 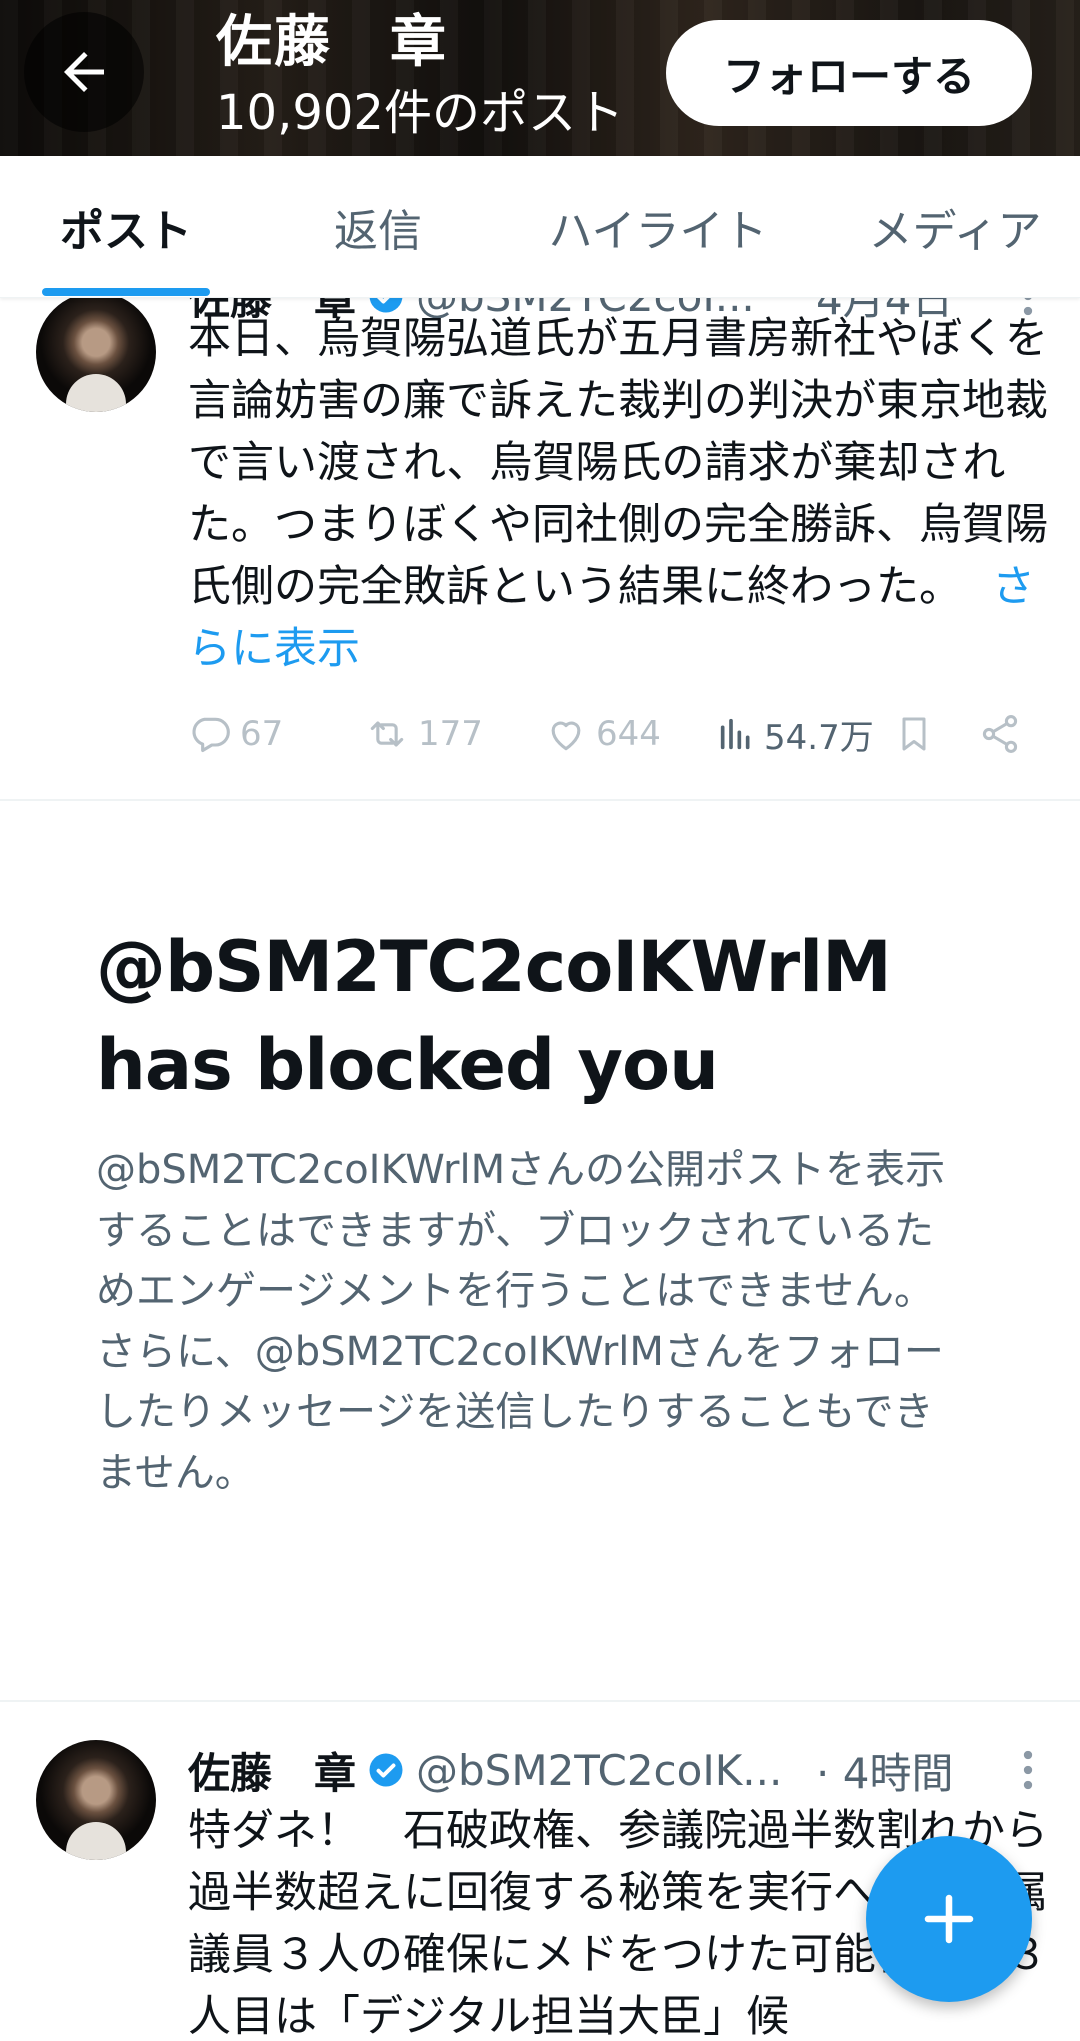 I want to click on more-options-icon, so click(x=1028, y=1770).